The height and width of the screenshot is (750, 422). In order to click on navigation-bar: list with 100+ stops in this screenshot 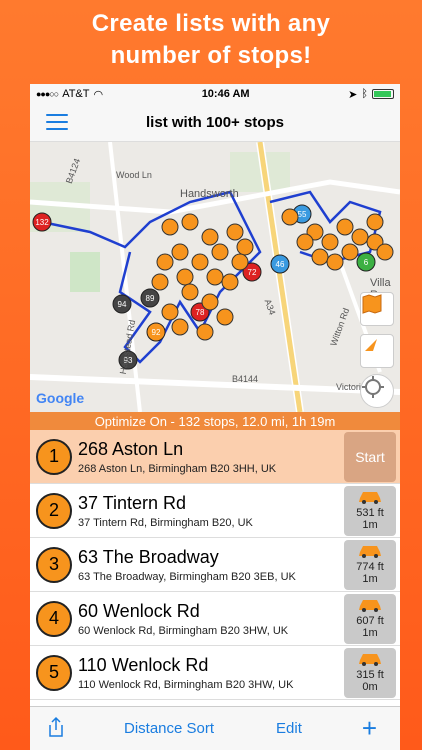, I will do `click(215, 123)`.